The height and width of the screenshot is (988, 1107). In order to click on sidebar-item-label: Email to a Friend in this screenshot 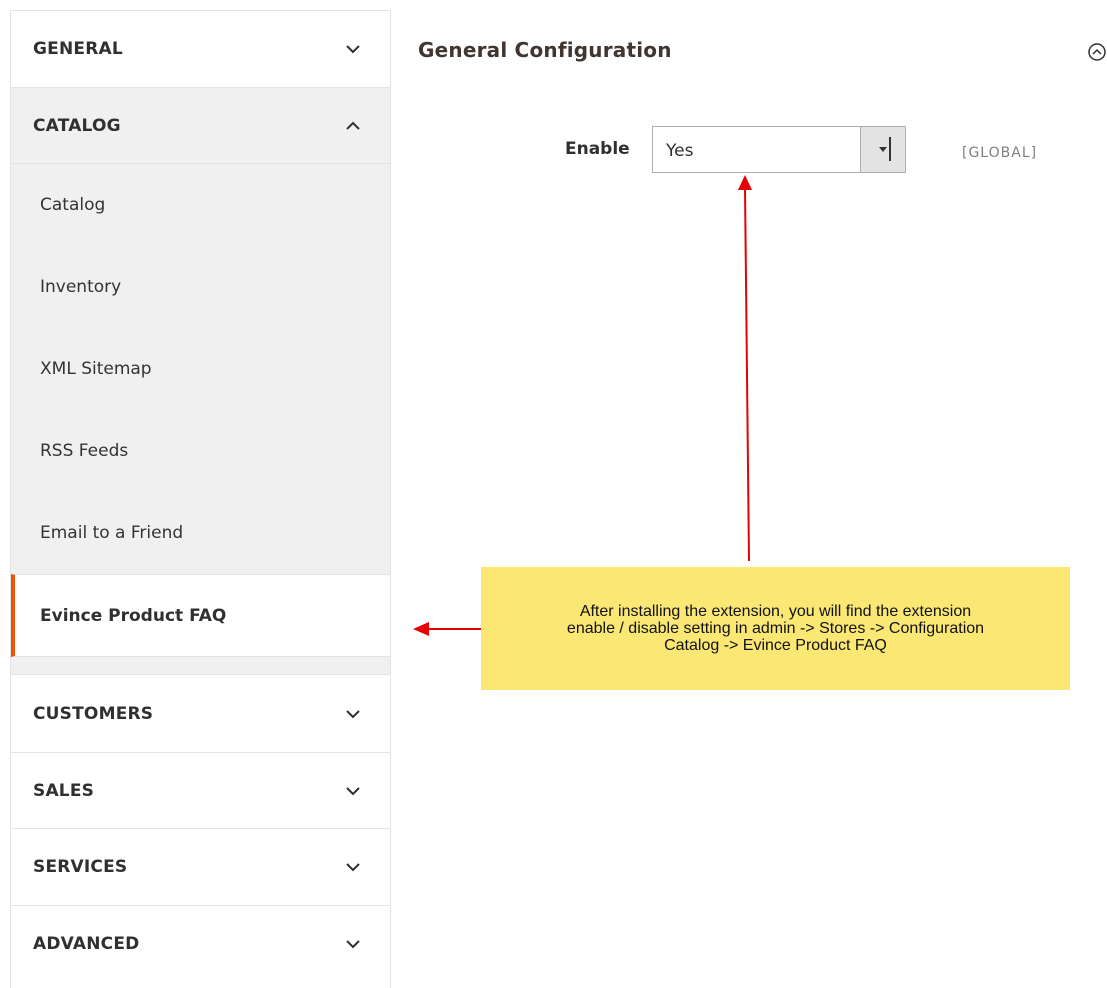, I will do `click(112, 533)`.